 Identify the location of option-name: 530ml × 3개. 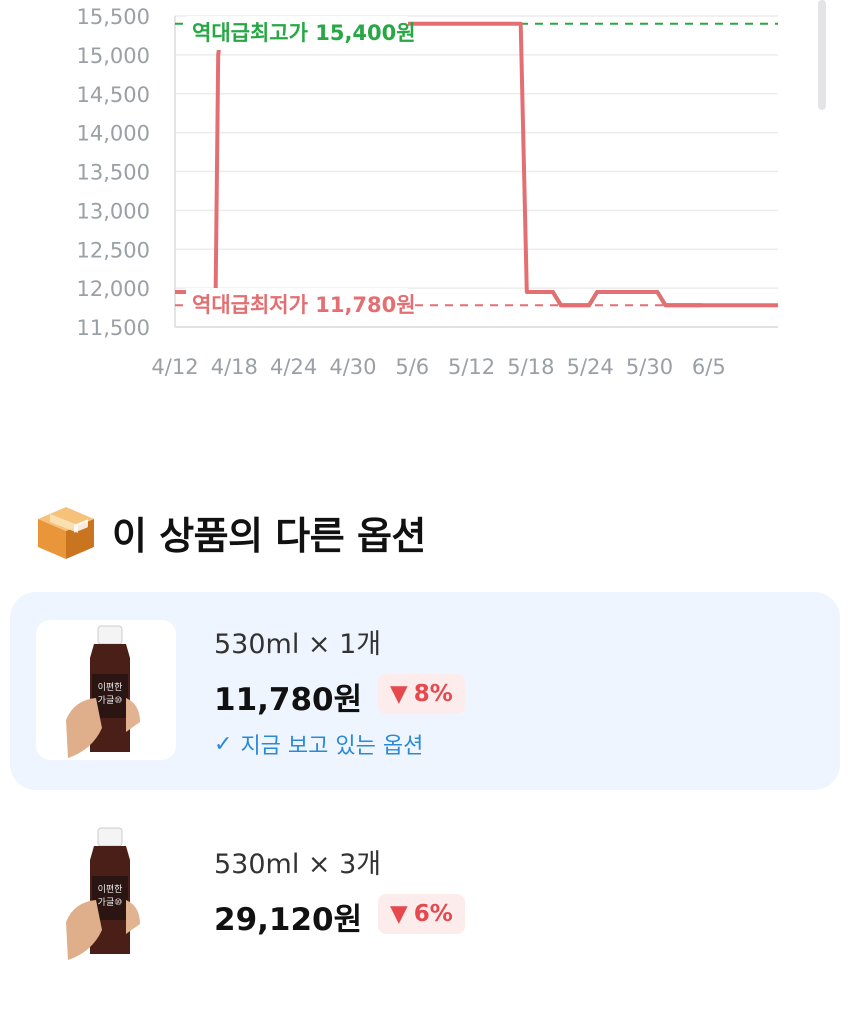
(298, 864).